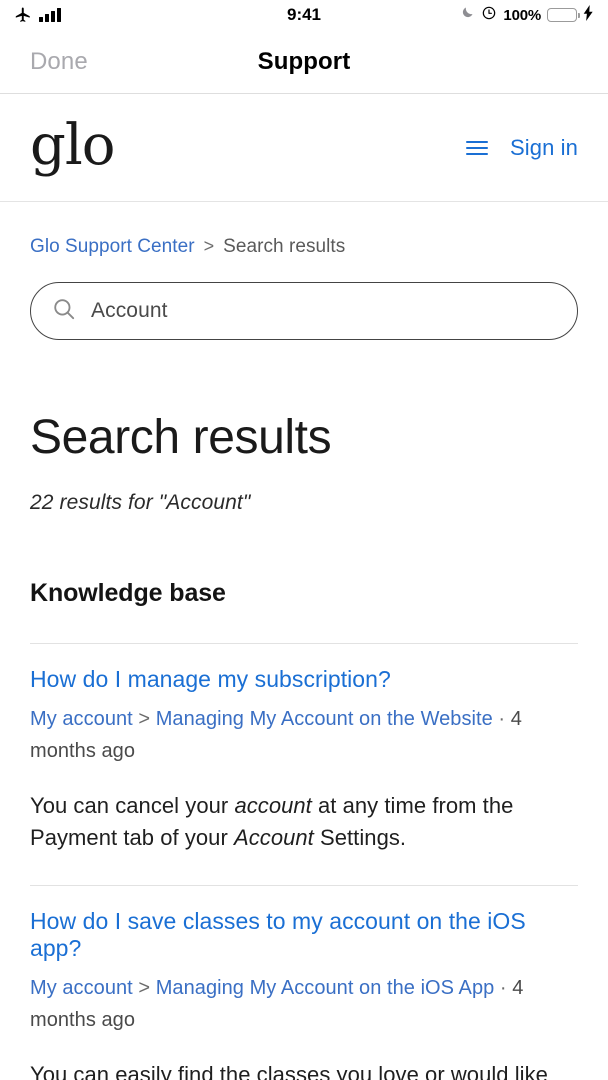 This screenshot has height=1080, width=608. I want to click on site-header: glo Sign in, so click(304, 148).